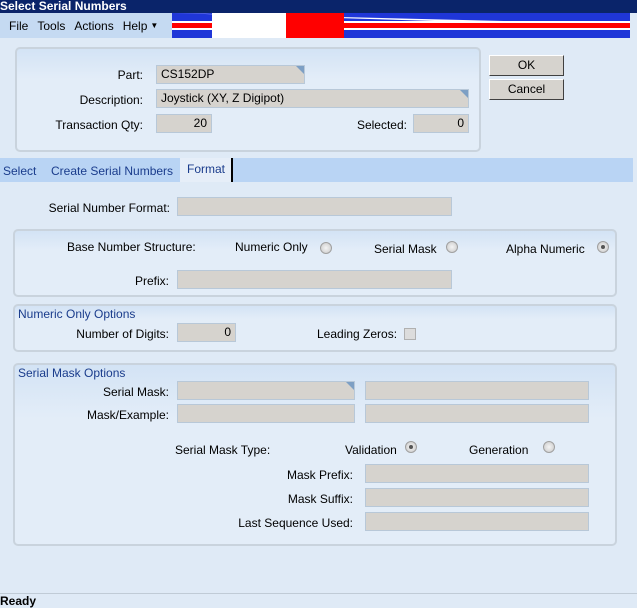 The height and width of the screenshot is (608, 637). Describe the element at coordinates (109, 208) in the screenshot. I see `serial-number-format-label: Serial Number Format:` at that location.